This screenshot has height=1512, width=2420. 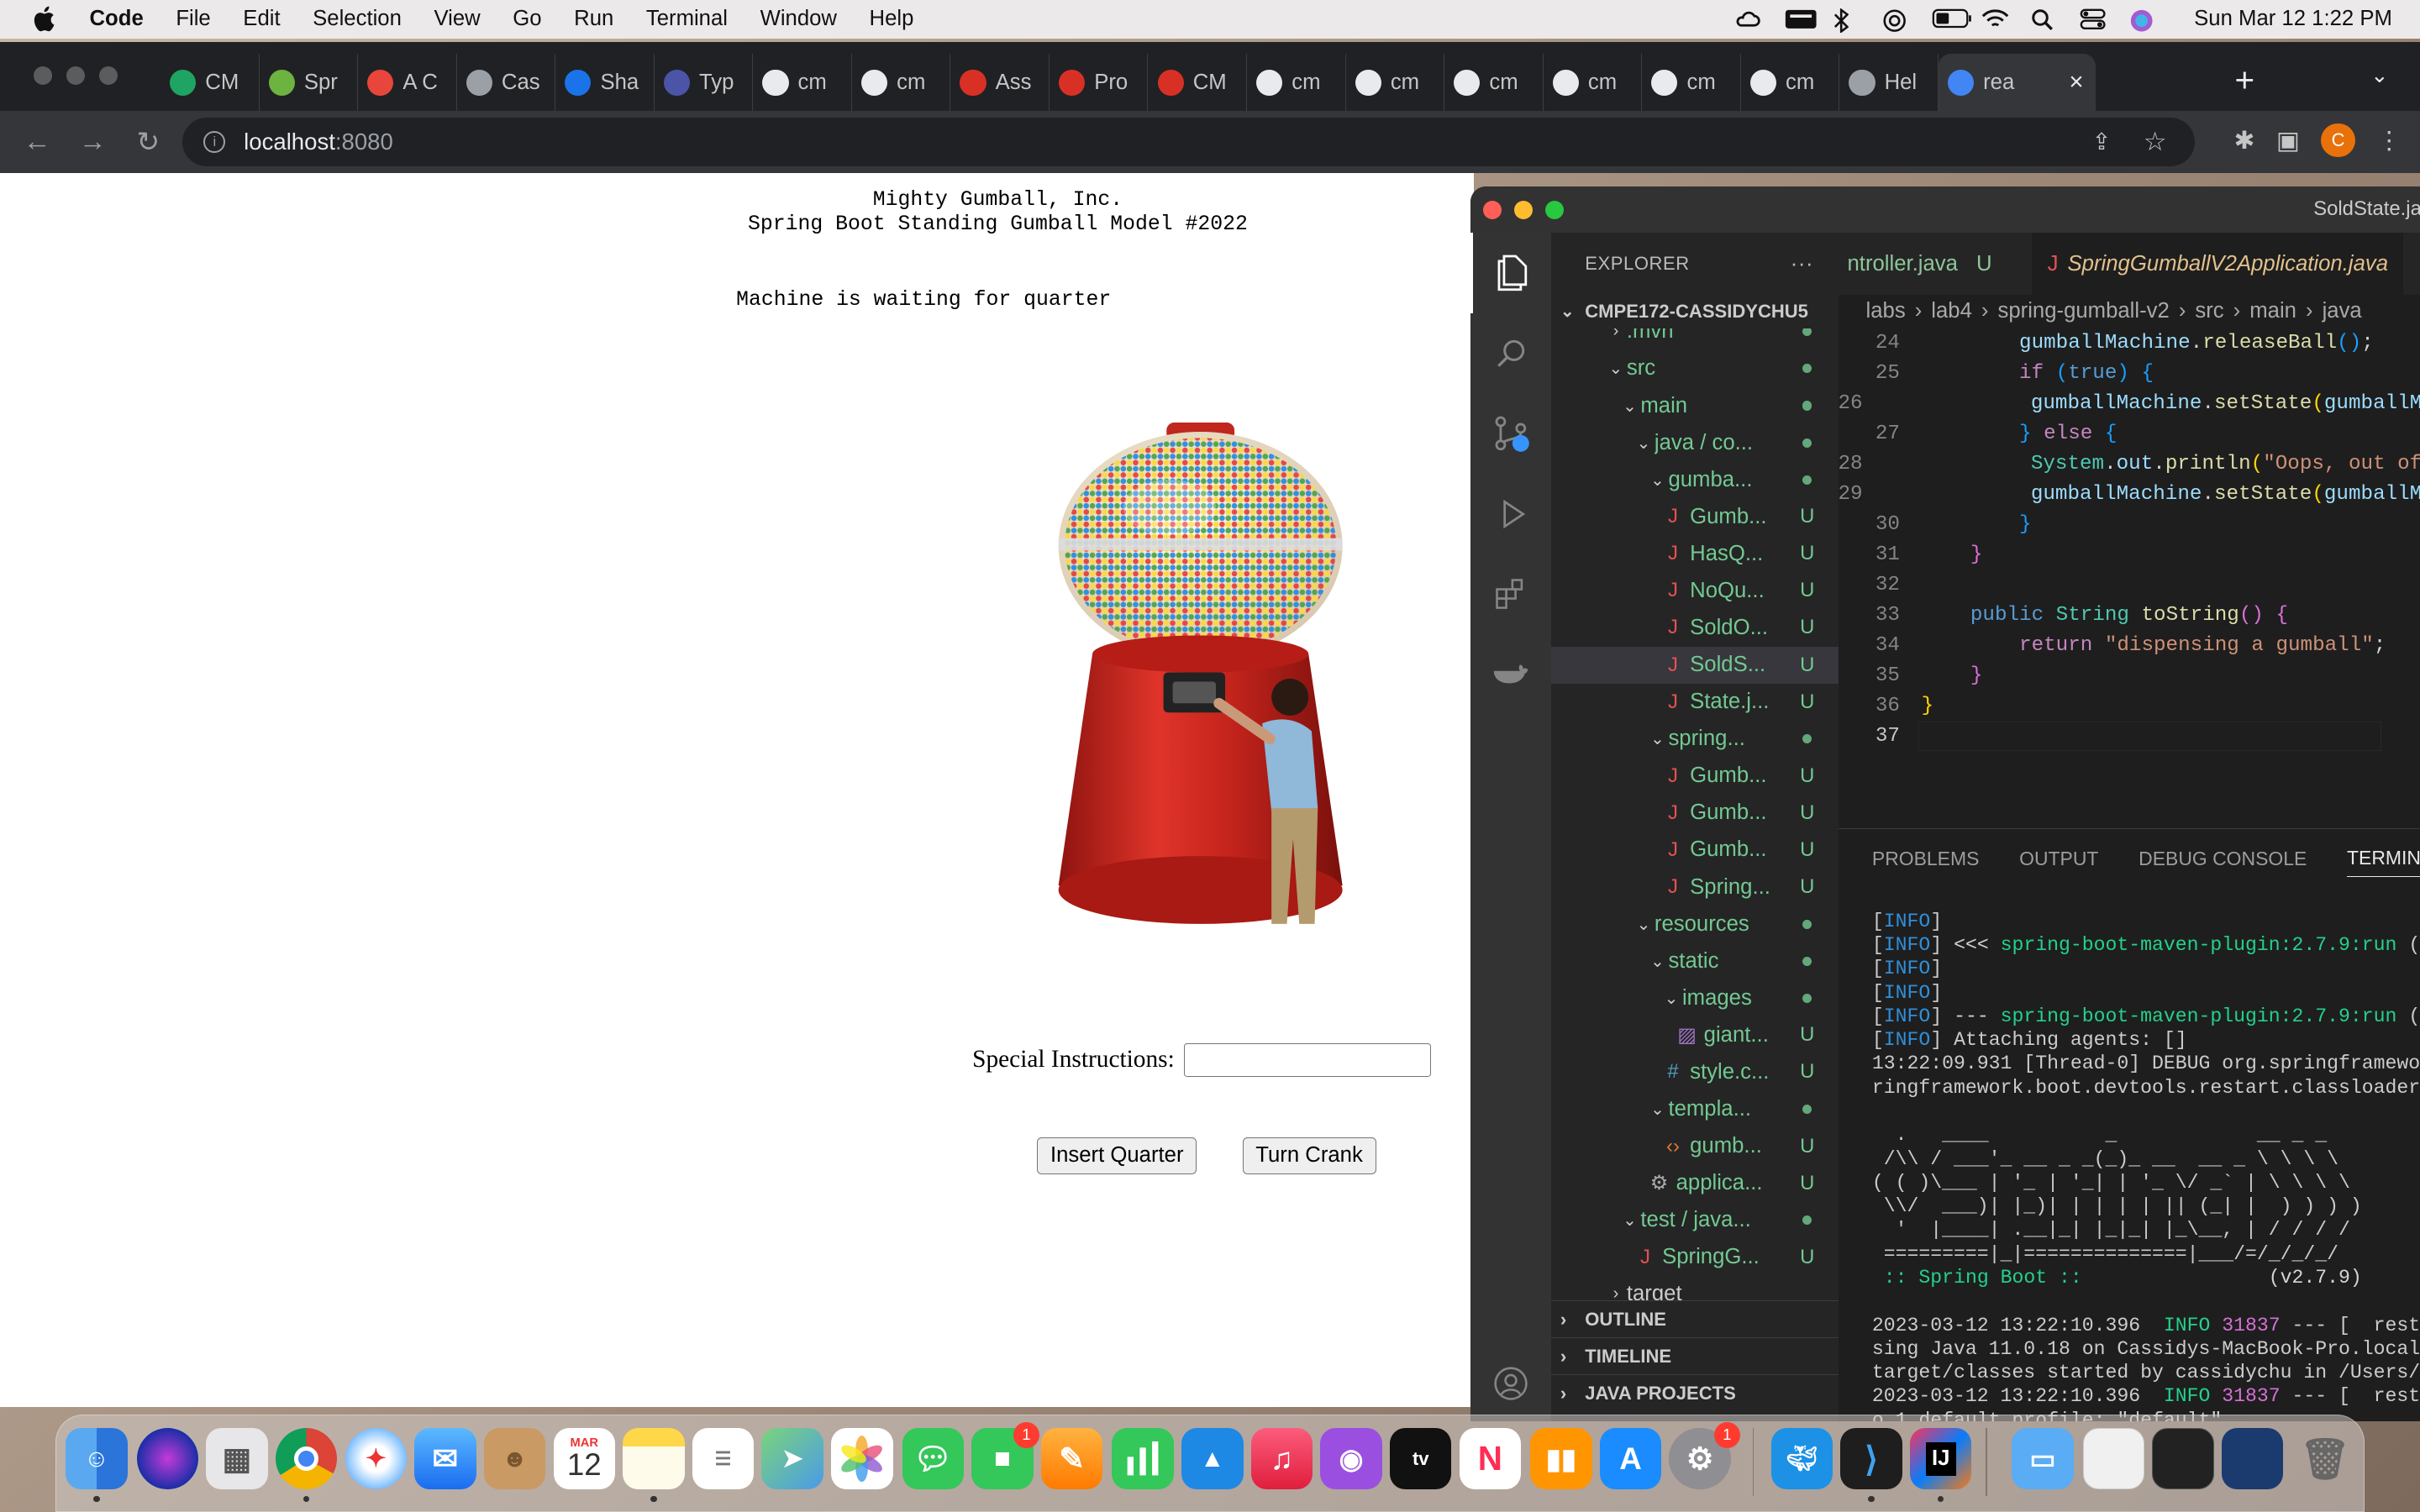 What do you see at coordinates (75, 75) in the screenshot?
I see `minimize-window-button` at bounding box center [75, 75].